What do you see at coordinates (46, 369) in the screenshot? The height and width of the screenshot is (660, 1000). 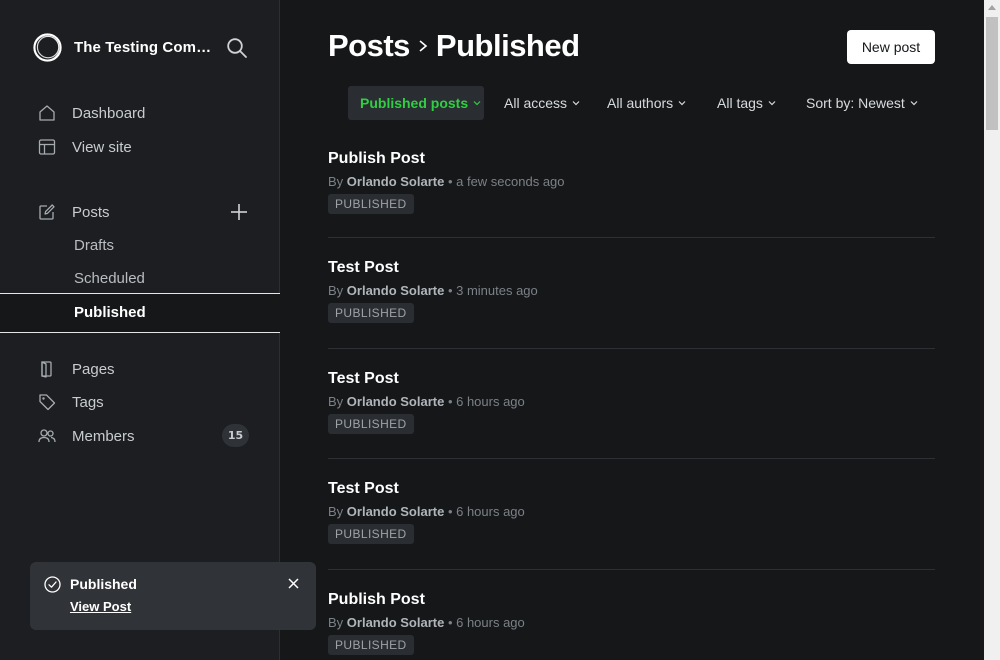 I see `page-icon` at bounding box center [46, 369].